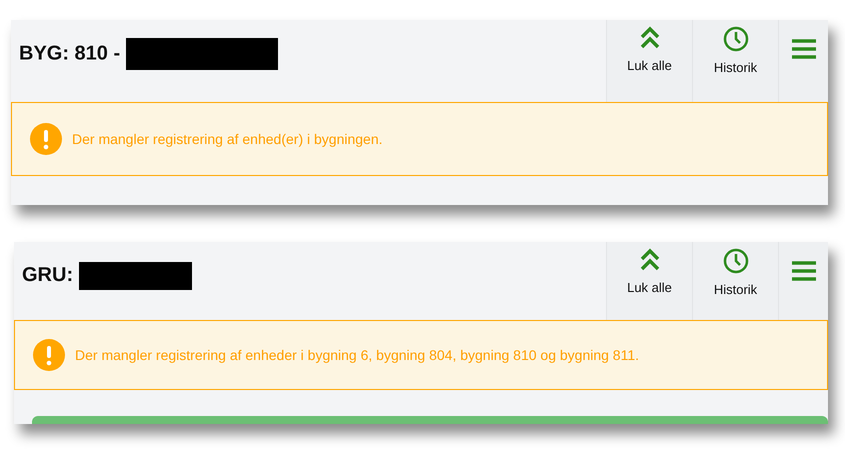 The height and width of the screenshot is (463, 845). What do you see at coordinates (357, 355) in the screenshot?
I see `alert-message: Der mangler registrering af enheder i bygning 6, bygning 804, bygning 810 og bygning 811.` at bounding box center [357, 355].